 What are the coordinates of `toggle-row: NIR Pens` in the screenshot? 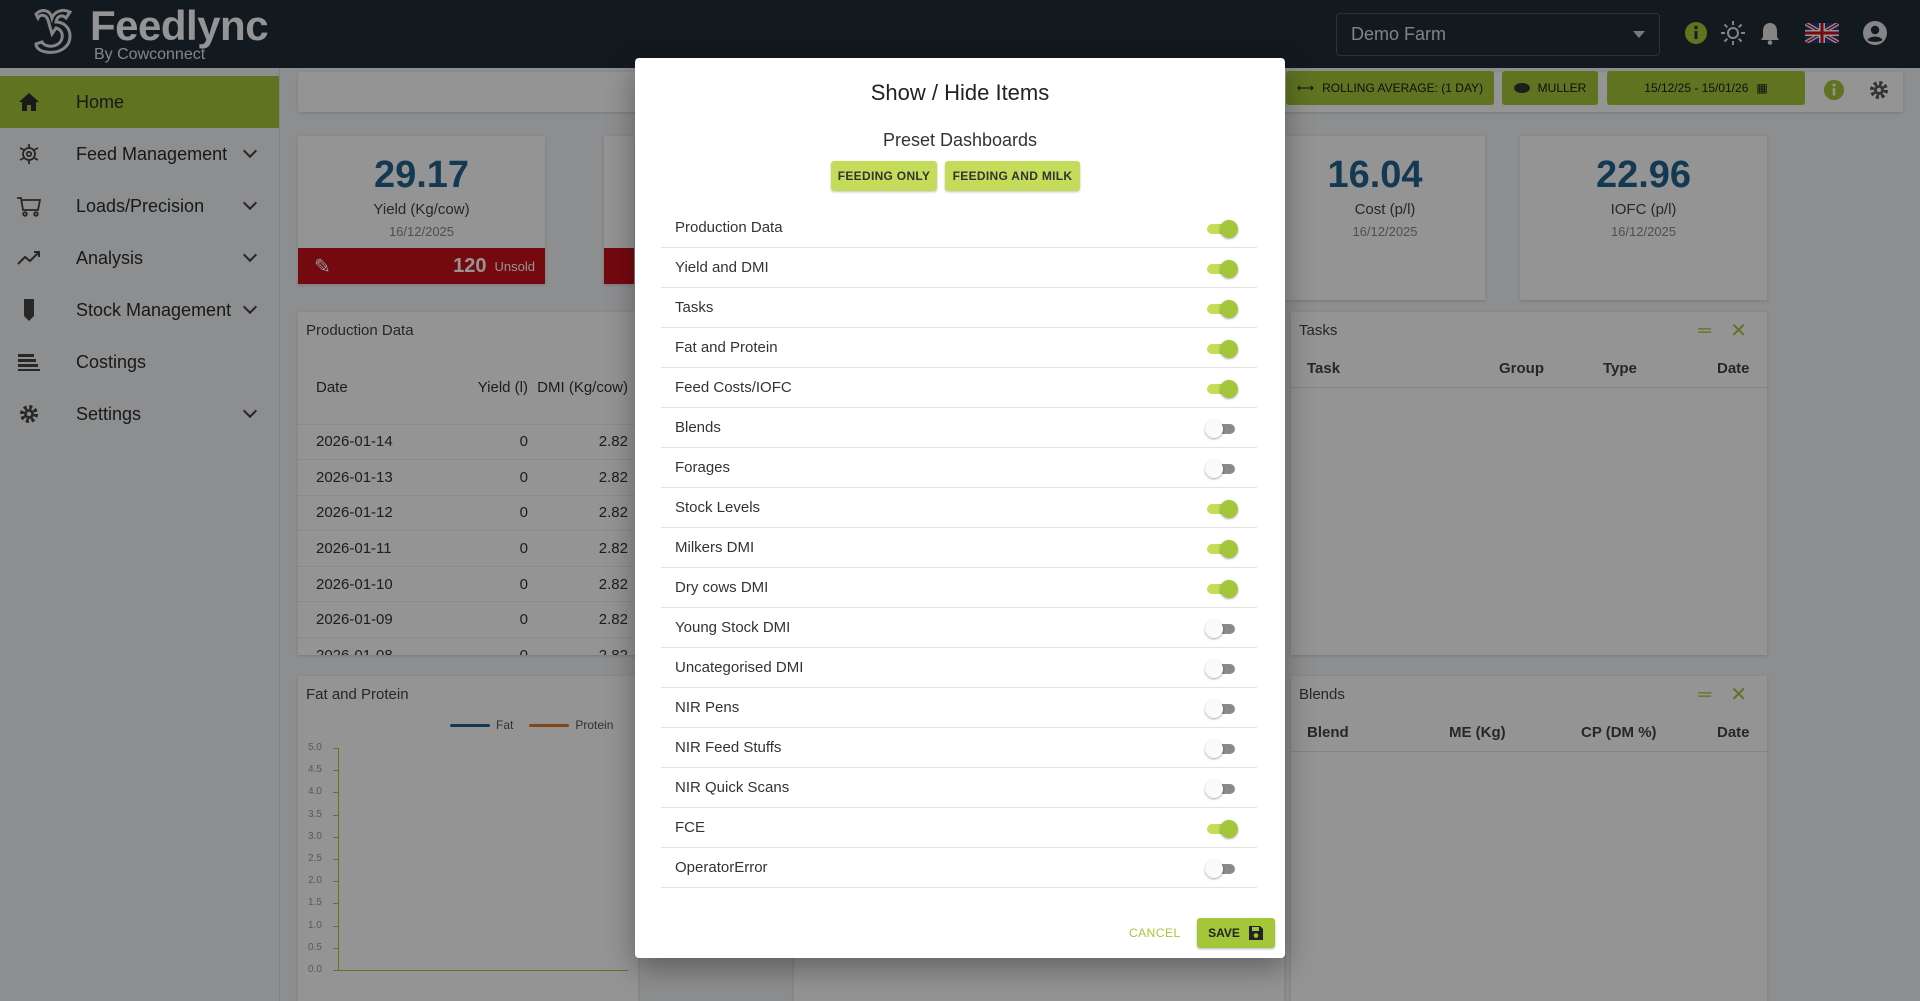 It's located at (959, 708).